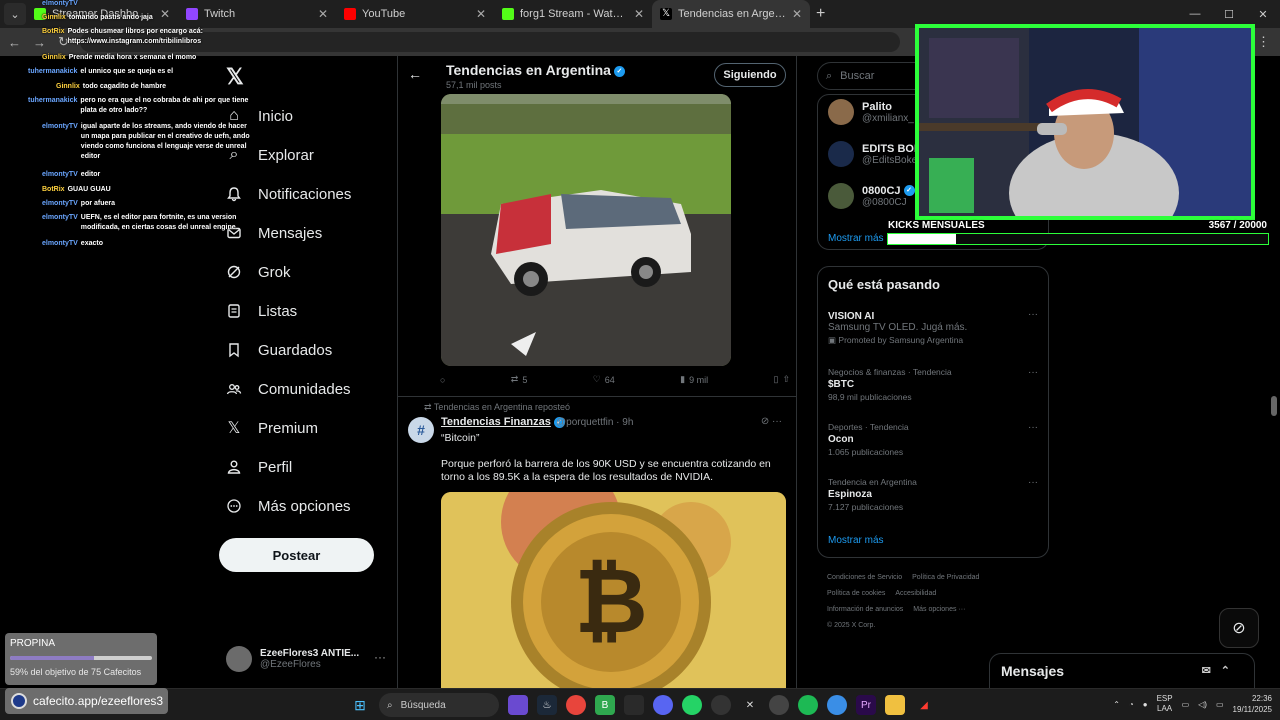  I want to click on footer-link: Más opciones ···, so click(939, 609).